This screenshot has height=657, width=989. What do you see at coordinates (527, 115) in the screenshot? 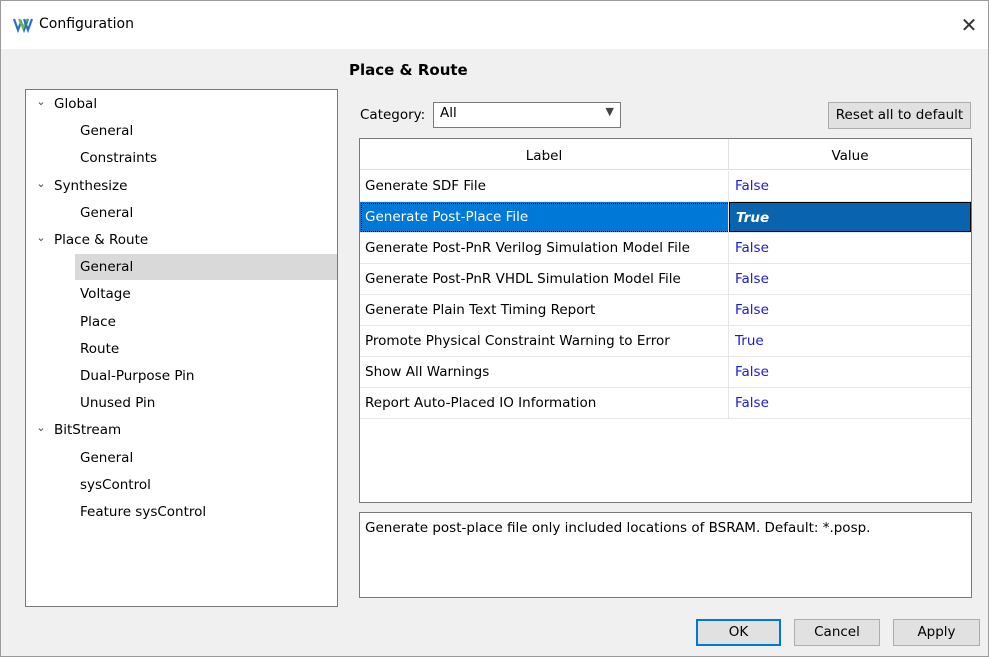
I see `category-dropdown: All ▼` at bounding box center [527, 115].